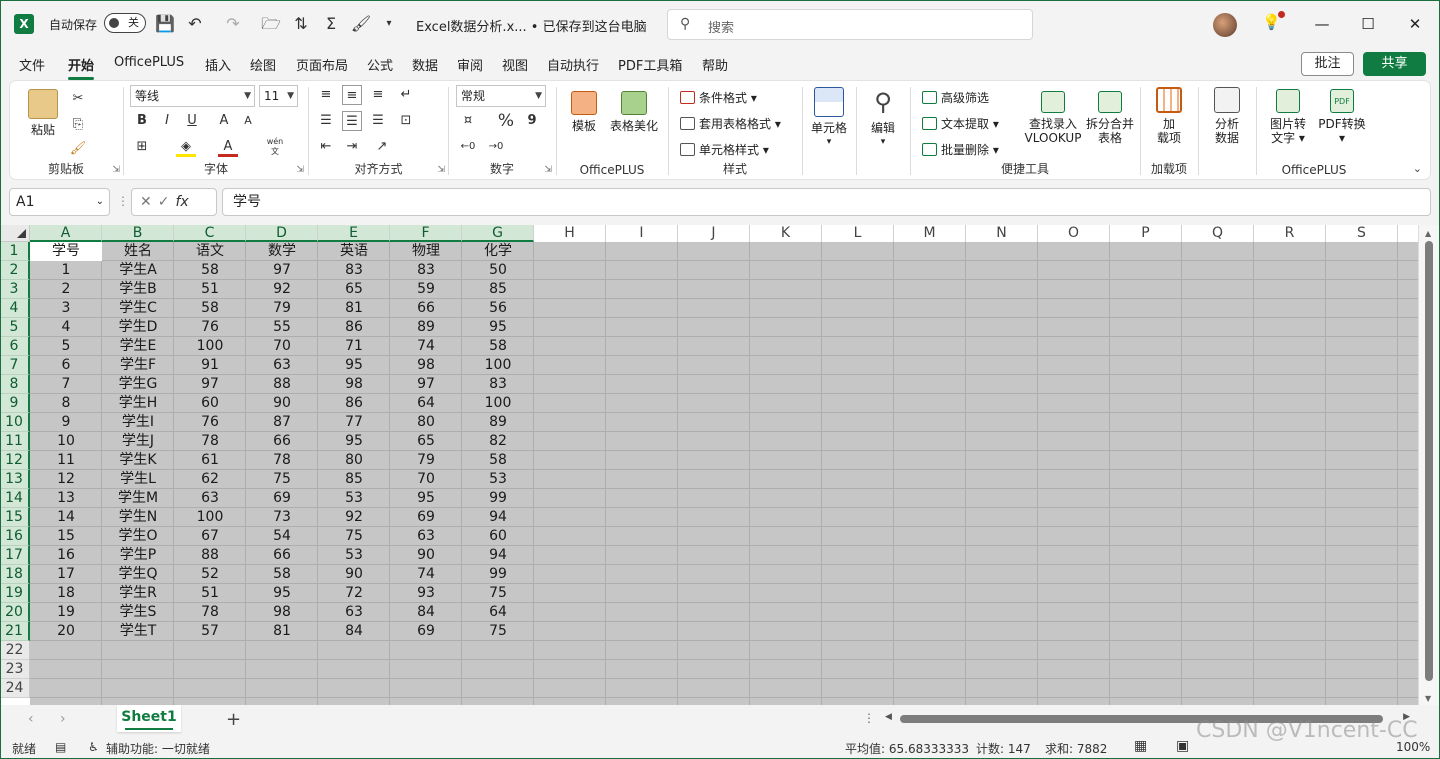 The width and height of the screenshot is (1440, 759). Describe the element at coordinates (426, 479) in the screenshot. I see `table-cell: 70` at that location.